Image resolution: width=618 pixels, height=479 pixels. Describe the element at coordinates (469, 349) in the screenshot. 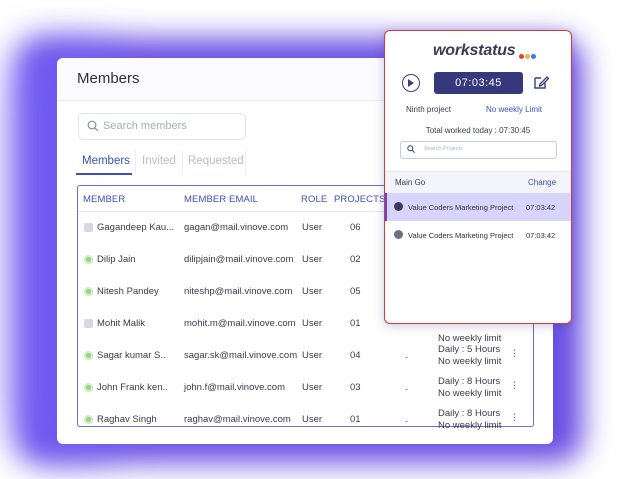

I see `daily-limit-text: Daily : 5 Hours` at that location.